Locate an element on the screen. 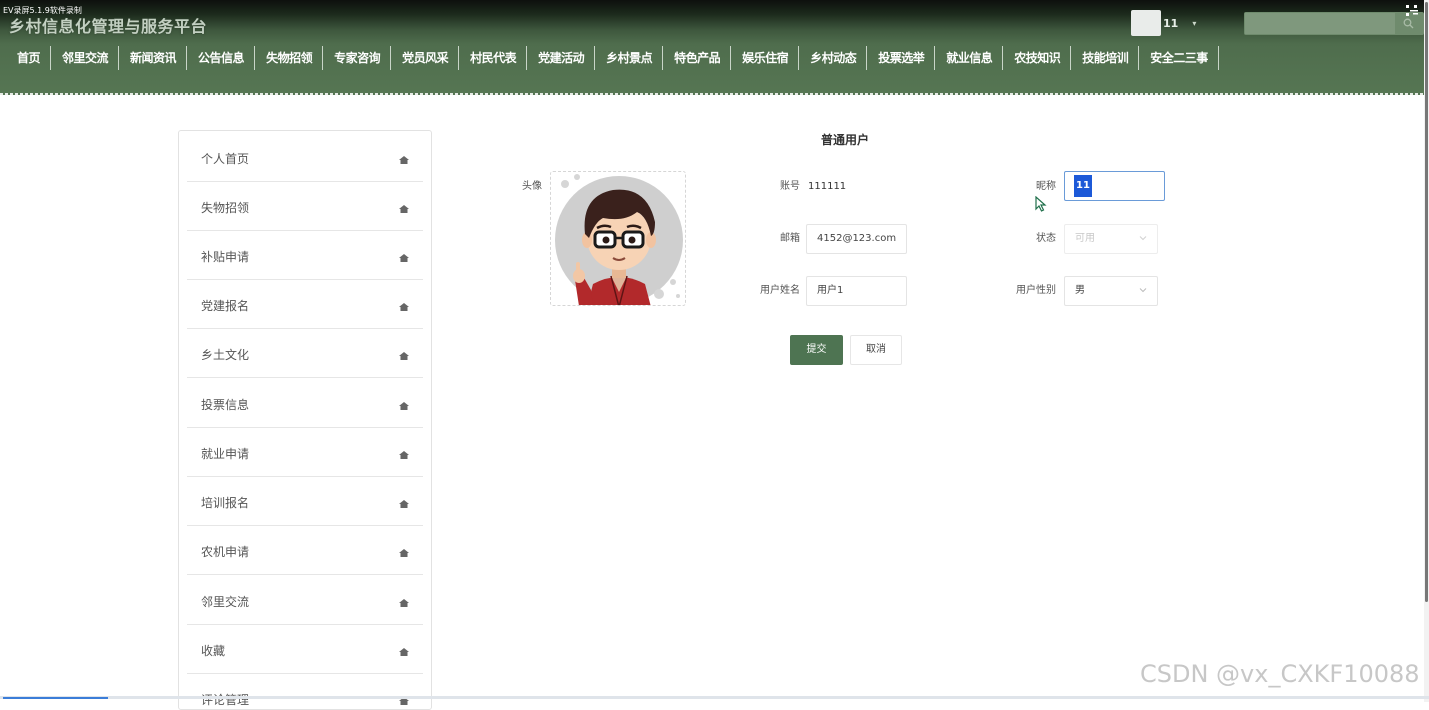 This screenshot has width=1429, height=710. nav-item-party-activity: 党建活动 is located at coordinates (561, 58).